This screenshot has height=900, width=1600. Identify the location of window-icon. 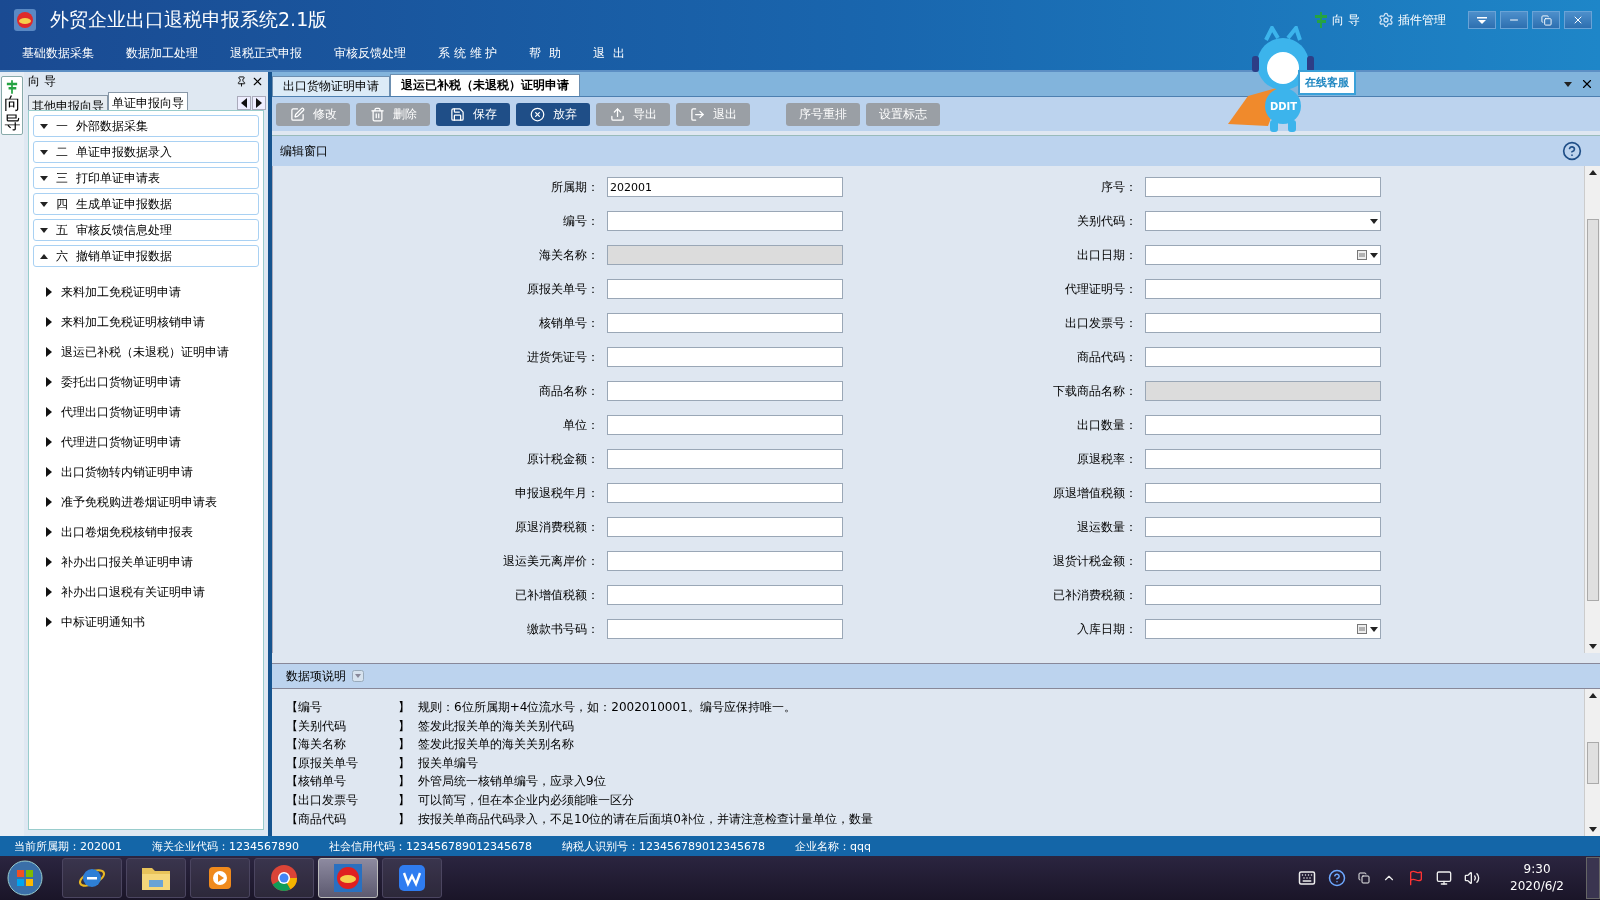
(1364, 878).